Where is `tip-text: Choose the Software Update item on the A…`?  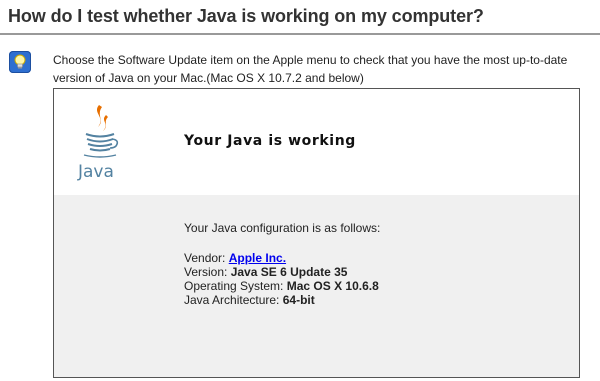 tip-text: Choose the Software Update item on the A… is located at coordinates (310, 69).